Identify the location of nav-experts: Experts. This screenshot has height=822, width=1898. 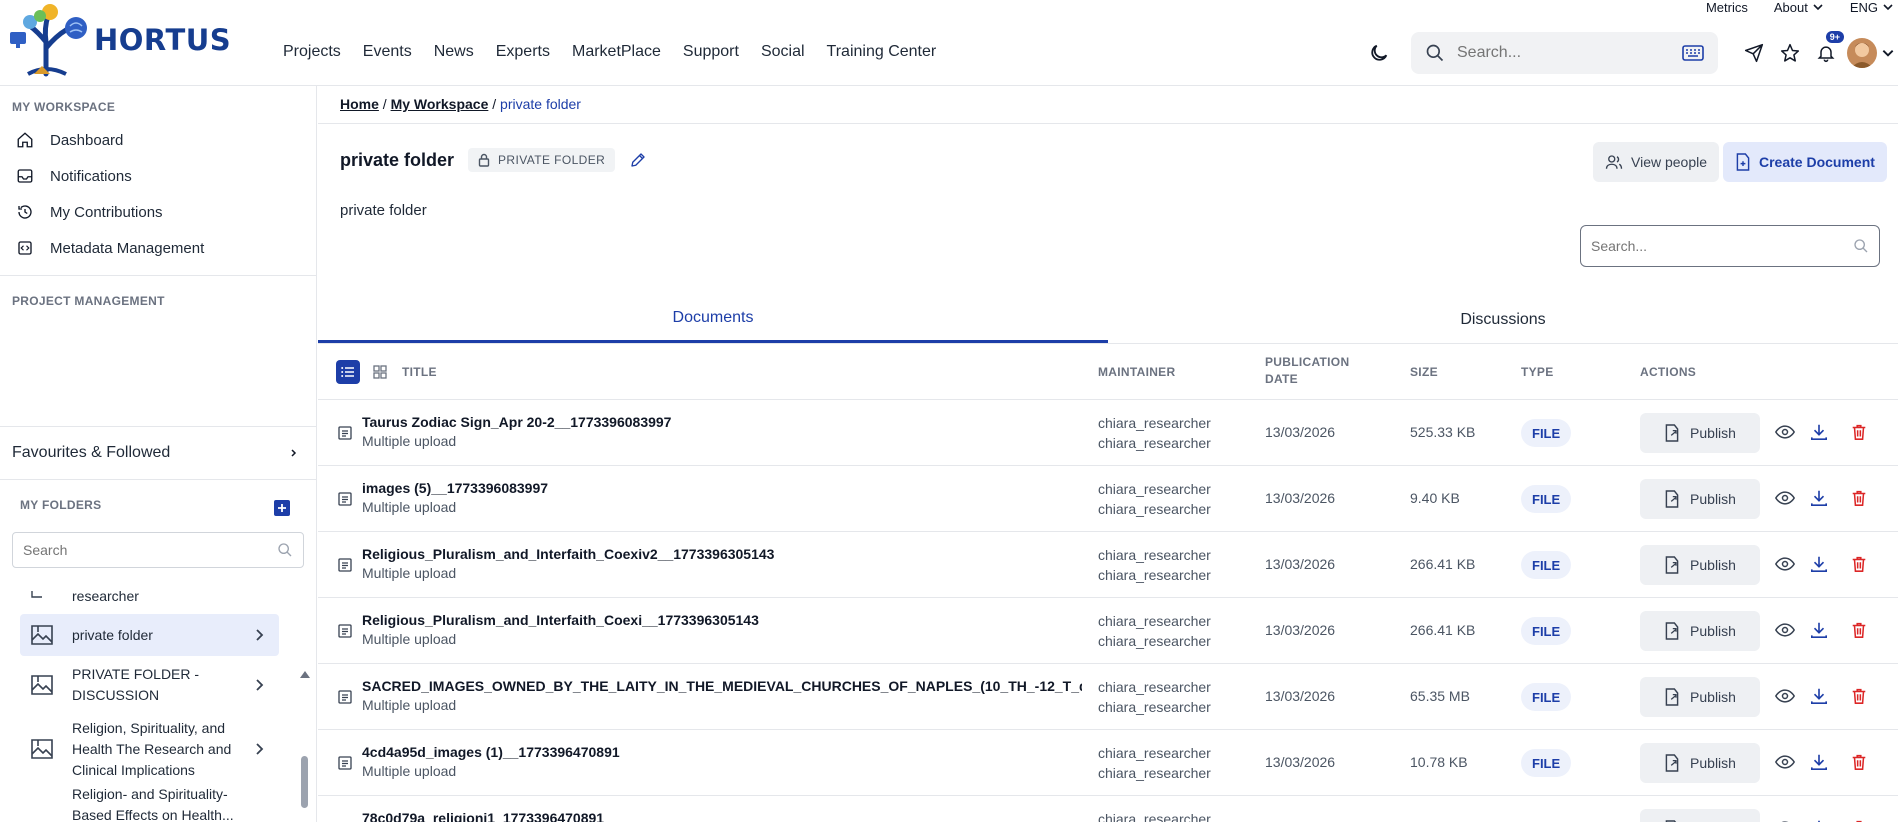
(523, 52).